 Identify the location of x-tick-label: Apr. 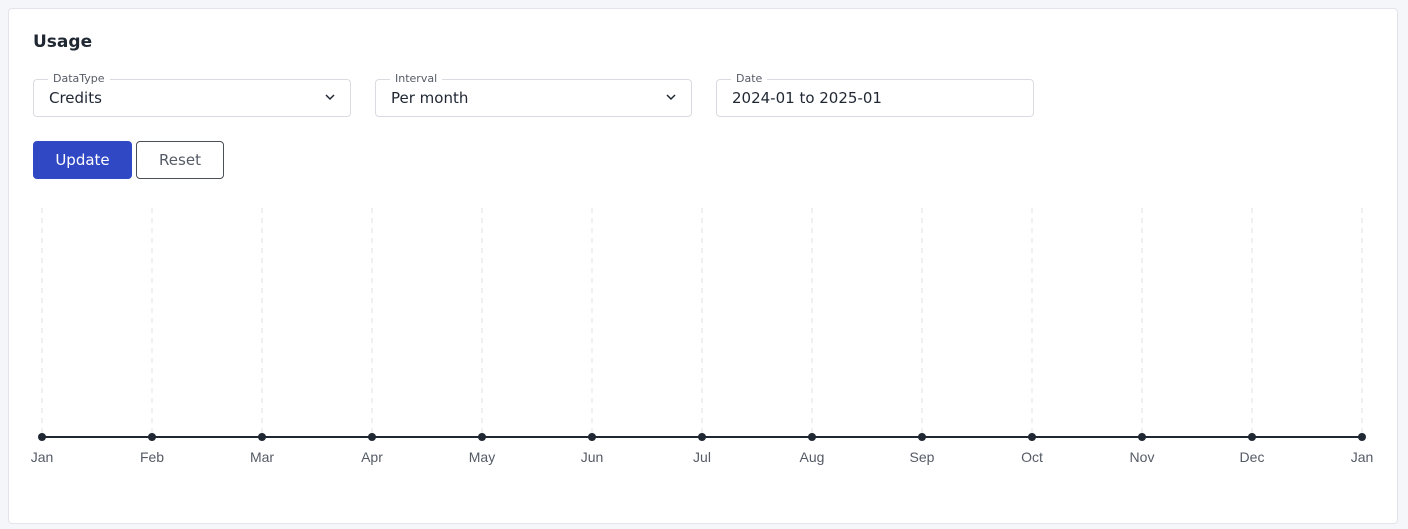
(372, 457).